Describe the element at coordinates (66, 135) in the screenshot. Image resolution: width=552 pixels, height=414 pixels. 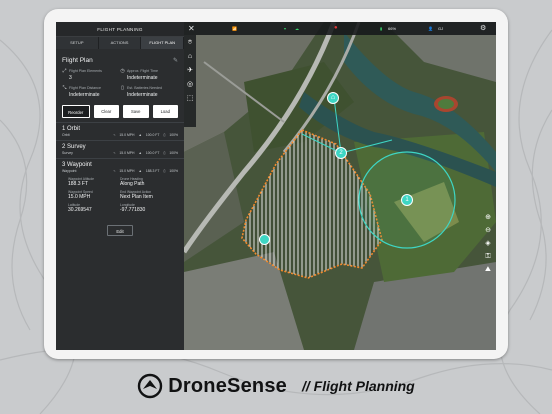
I see `element-type: Orbit` at that location.